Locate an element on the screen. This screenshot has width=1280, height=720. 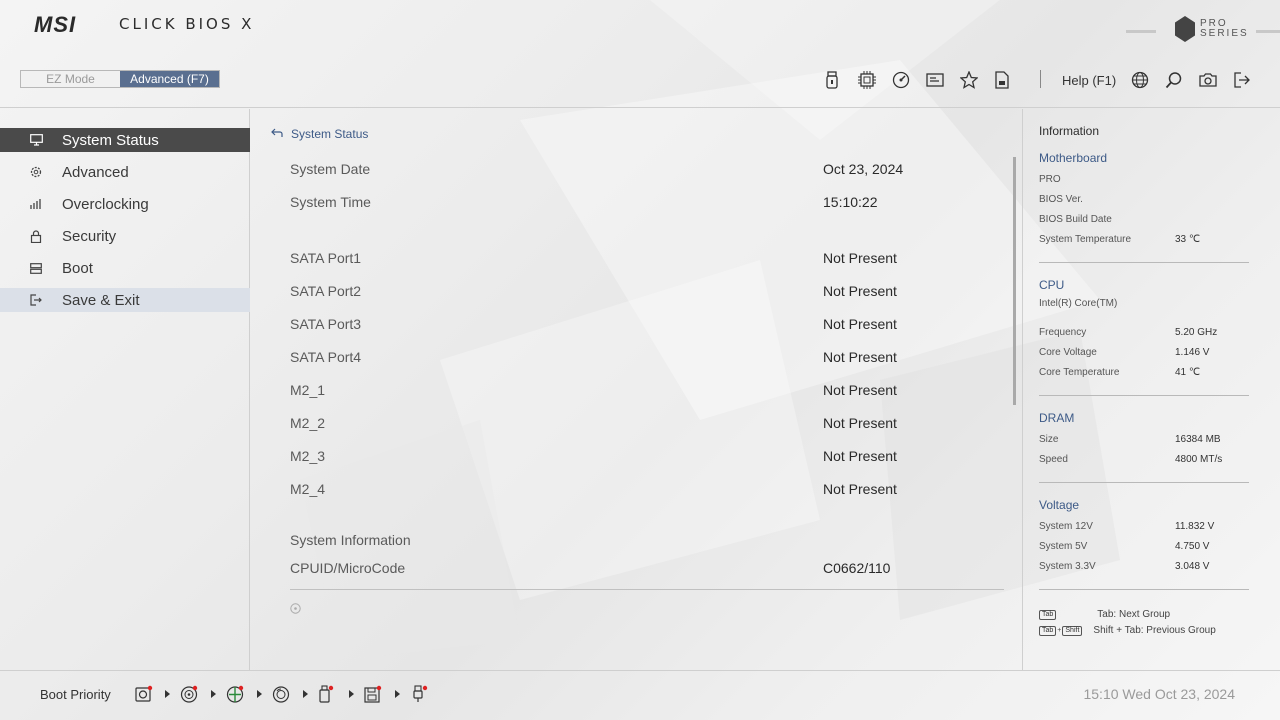
star-icon is located at coordinates (969, 80).